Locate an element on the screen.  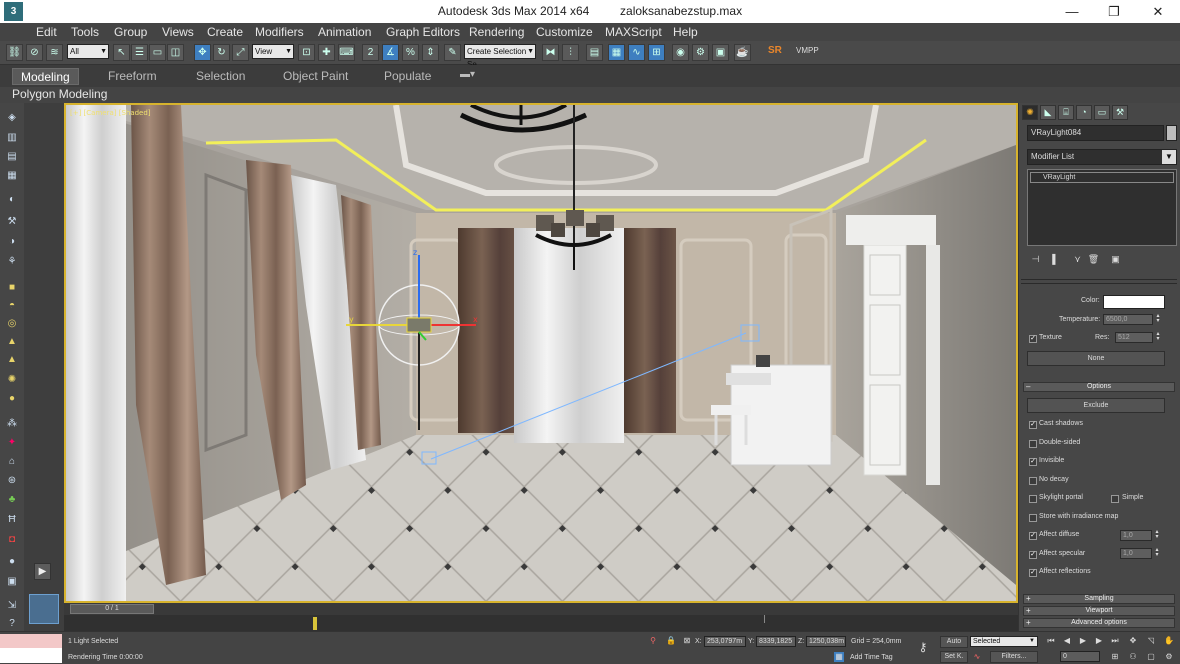
pin-stack-icon: ⊣ is located at coordinates (1035, 259).